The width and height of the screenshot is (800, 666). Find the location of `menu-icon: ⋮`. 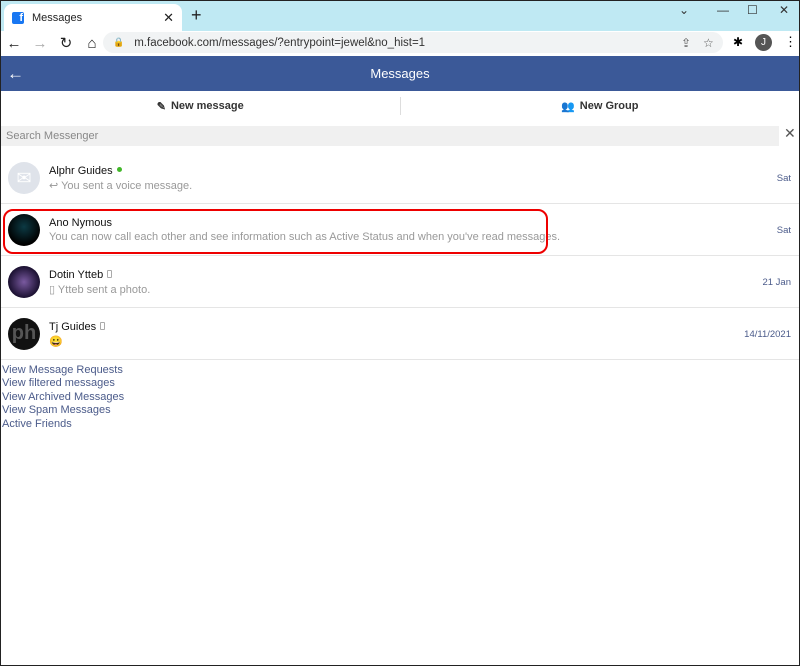

menu-icon: ⋮ is located at coordinates (790, 42).